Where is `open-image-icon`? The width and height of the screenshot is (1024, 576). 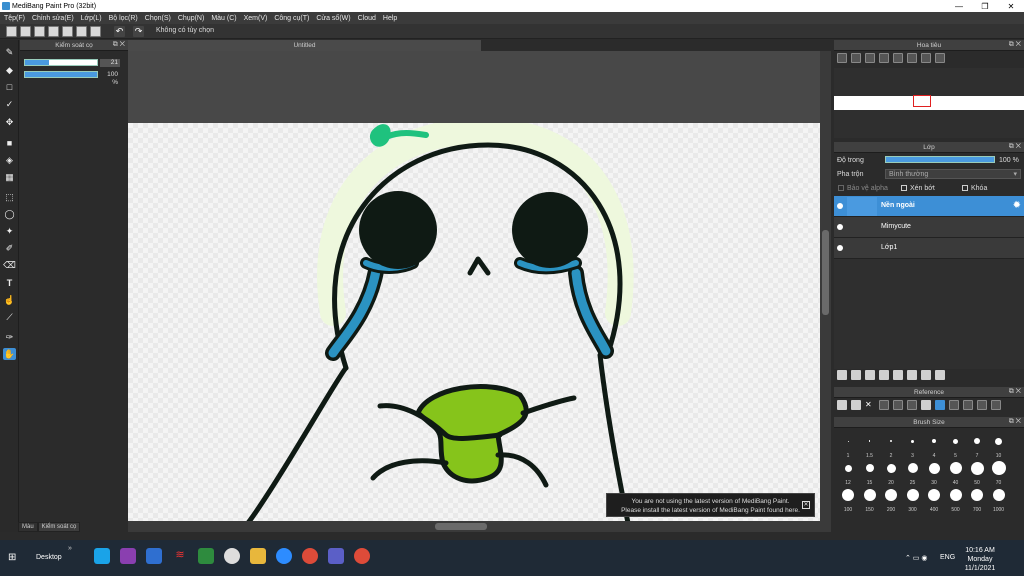 open-image-icon is located at coordinates (856, 405).